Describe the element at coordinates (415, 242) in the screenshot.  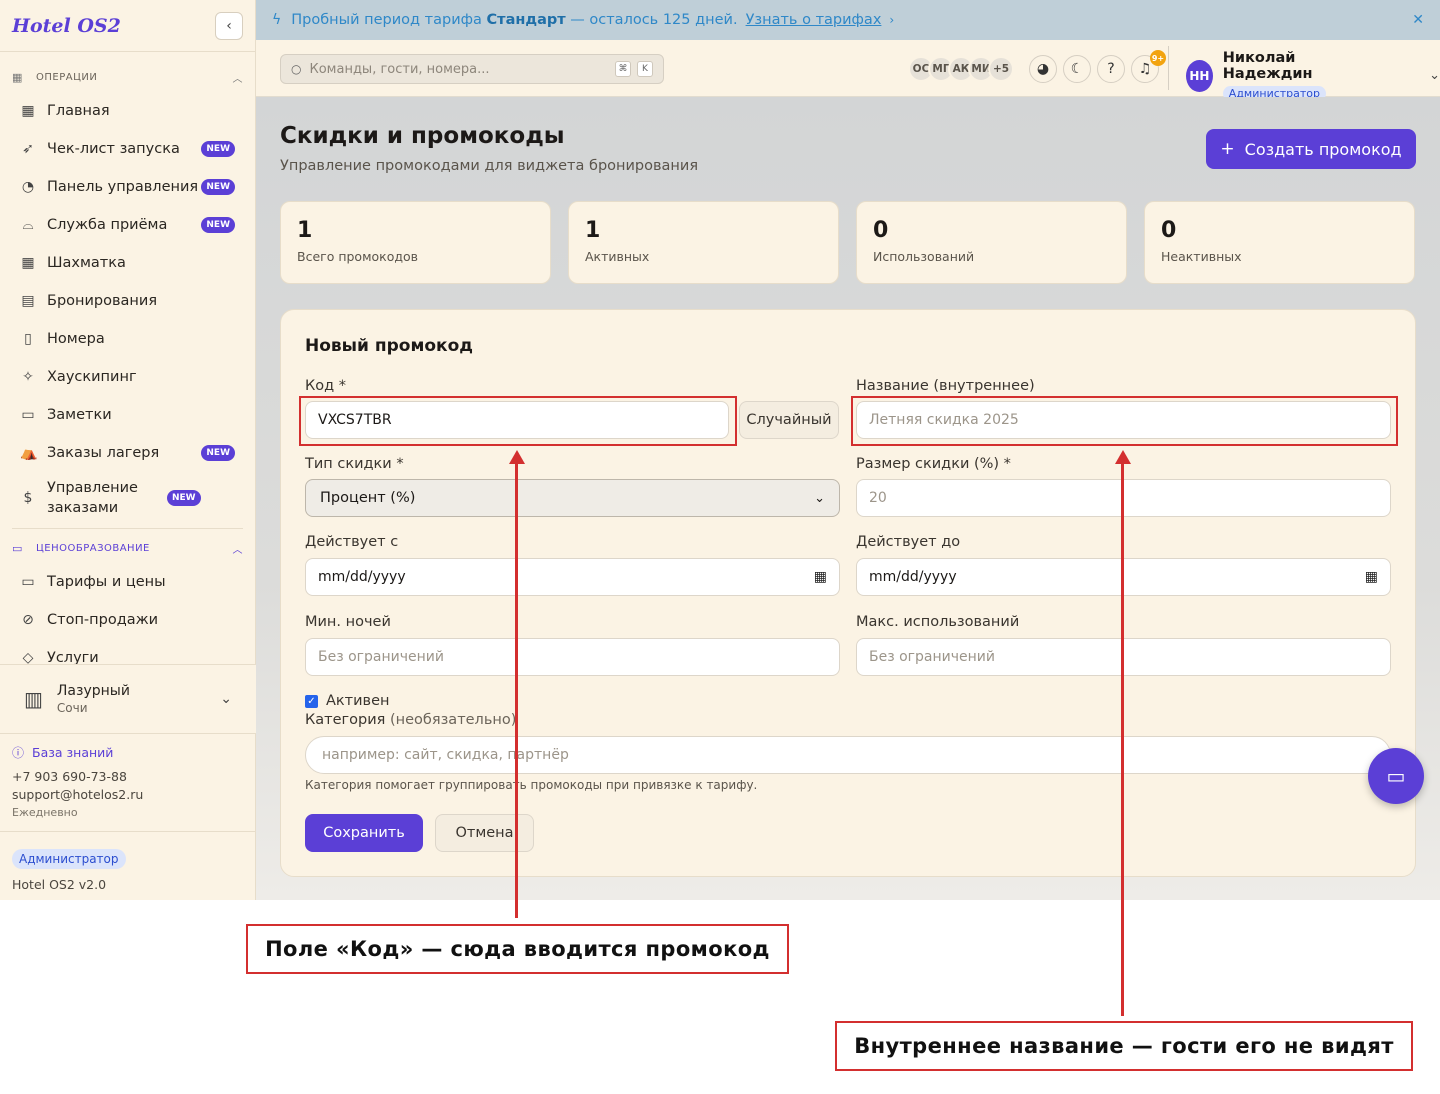
I see `stat-card-total: 1 Всего промокодов` at that location.